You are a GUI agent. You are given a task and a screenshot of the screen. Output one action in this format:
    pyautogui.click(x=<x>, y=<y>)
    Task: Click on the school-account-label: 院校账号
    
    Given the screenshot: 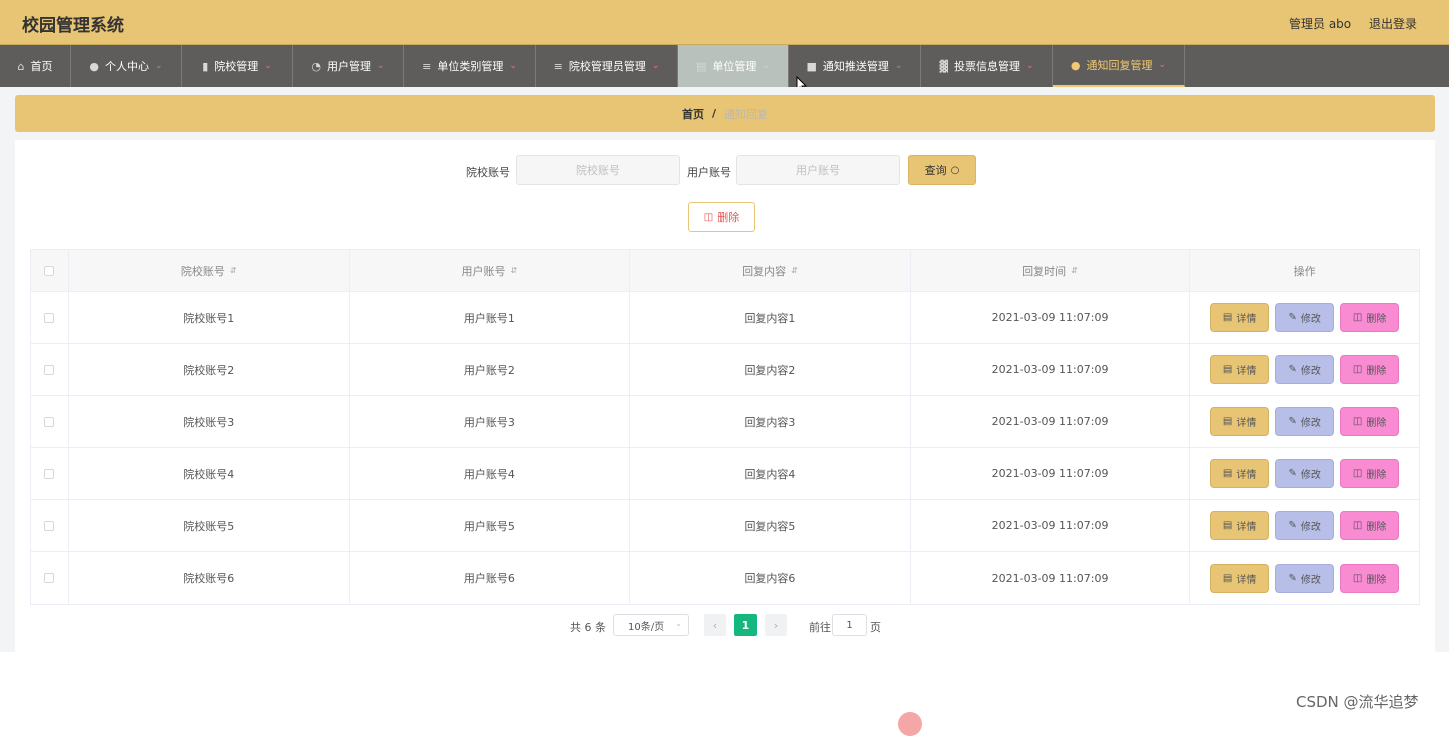 What is the action you would take?
    pyautogui.click(x=488, y=172)
    